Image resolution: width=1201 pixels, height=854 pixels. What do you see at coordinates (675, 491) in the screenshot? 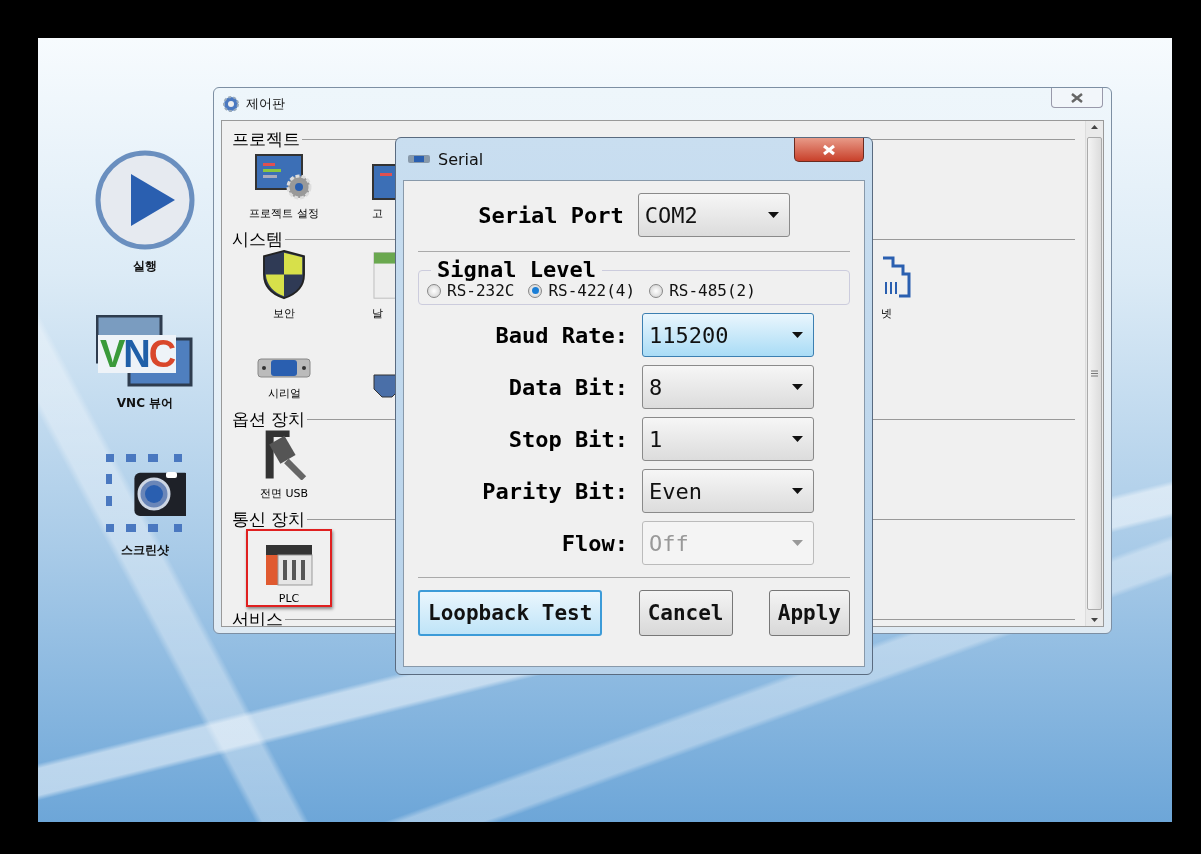
I see `dropdown-value: Even` at bounding box center [675, 491].